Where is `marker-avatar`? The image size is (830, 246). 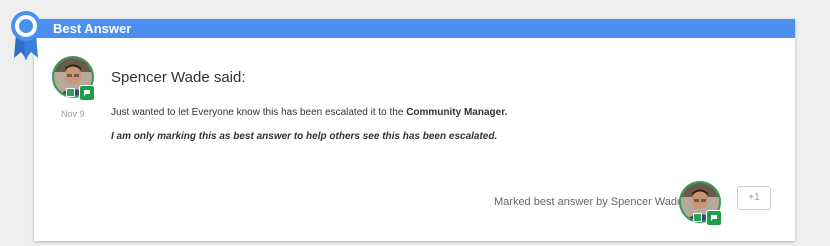
marker-avatar is located at coordinates (700, 203).